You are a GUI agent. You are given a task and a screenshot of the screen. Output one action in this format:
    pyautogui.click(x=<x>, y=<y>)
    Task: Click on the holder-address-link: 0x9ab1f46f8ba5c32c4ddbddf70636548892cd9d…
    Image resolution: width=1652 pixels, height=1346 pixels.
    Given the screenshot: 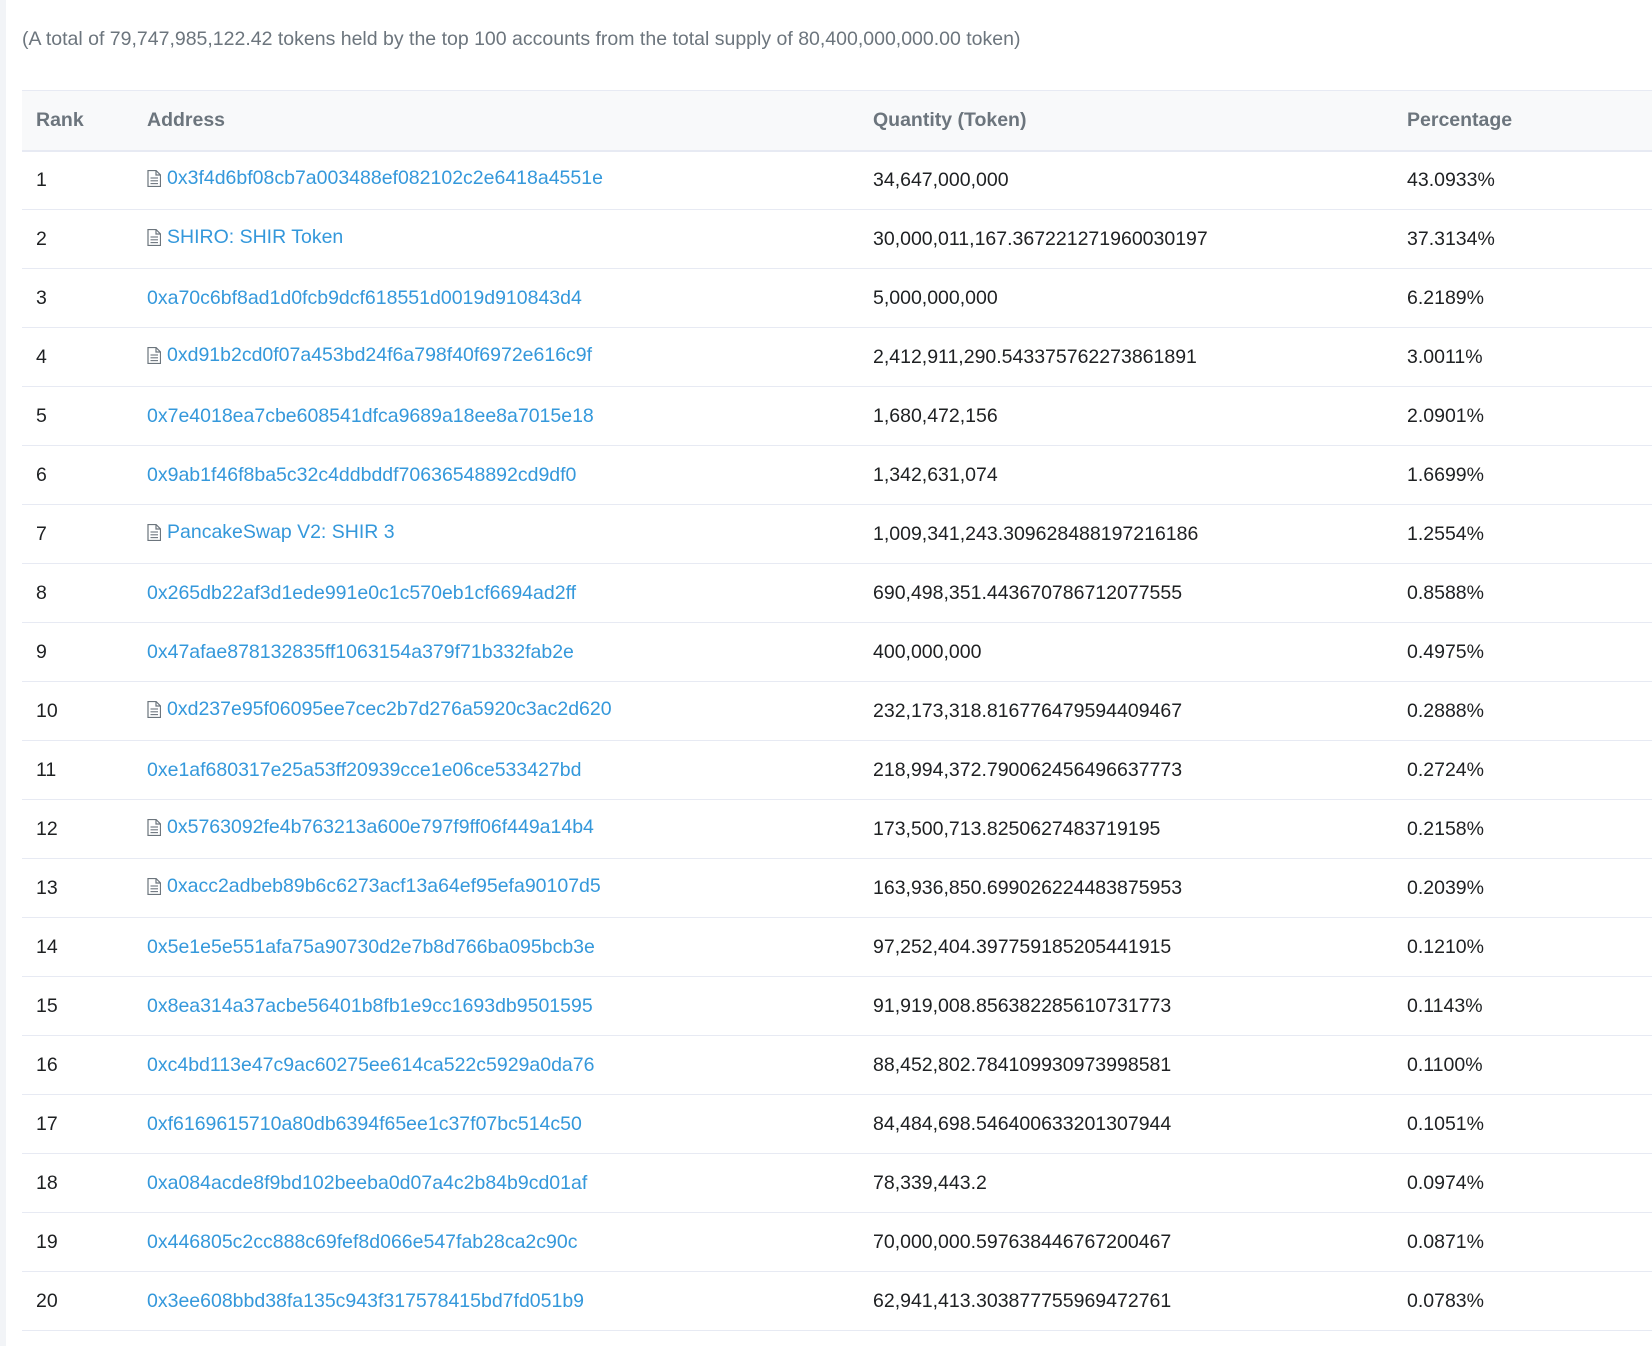 What is the action you would take?
    pyautogui.click(x=361, y=475)
    